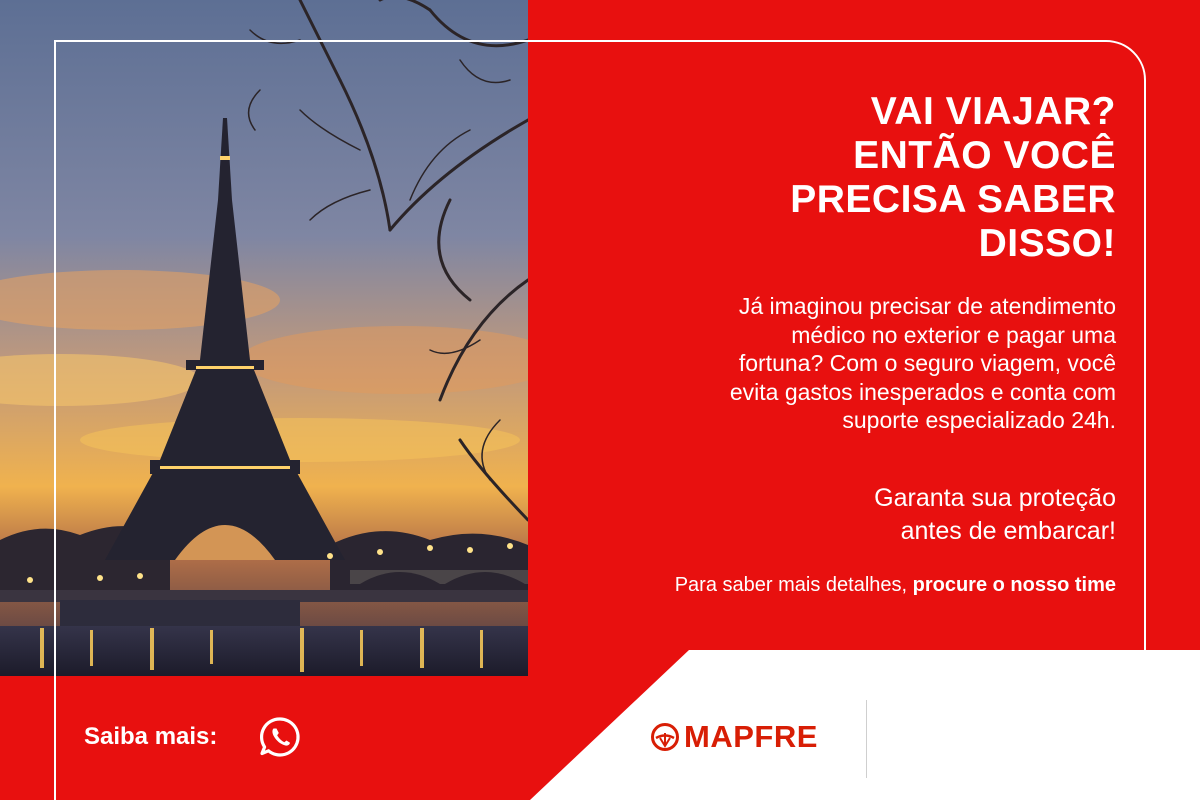  I want to click on cta-line: antes de embarcar!, so click(1008, 531).